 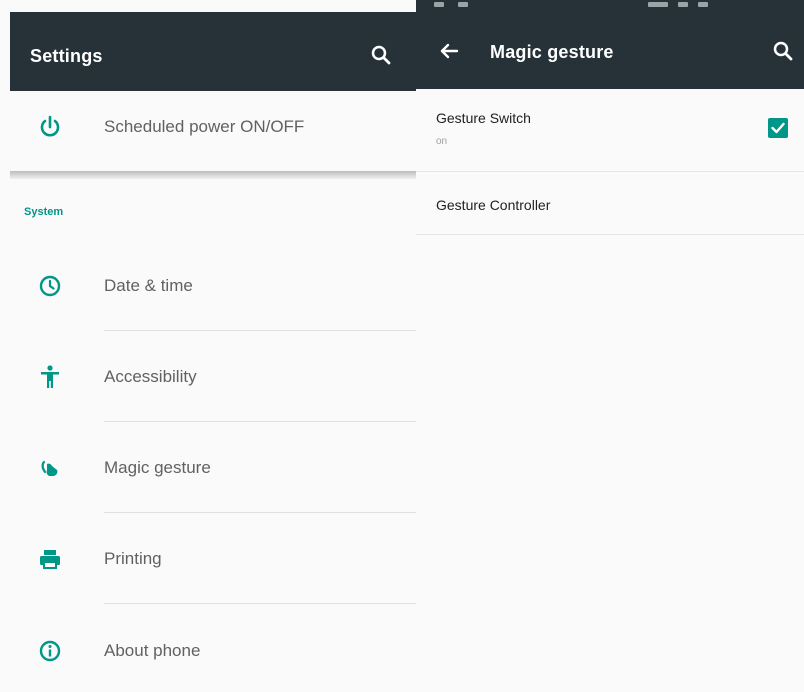 What do you see at coordinates (213, 285) in the screenshot?
I see `settings-item-date-time: Date & time` at bounding box center [213, 285].